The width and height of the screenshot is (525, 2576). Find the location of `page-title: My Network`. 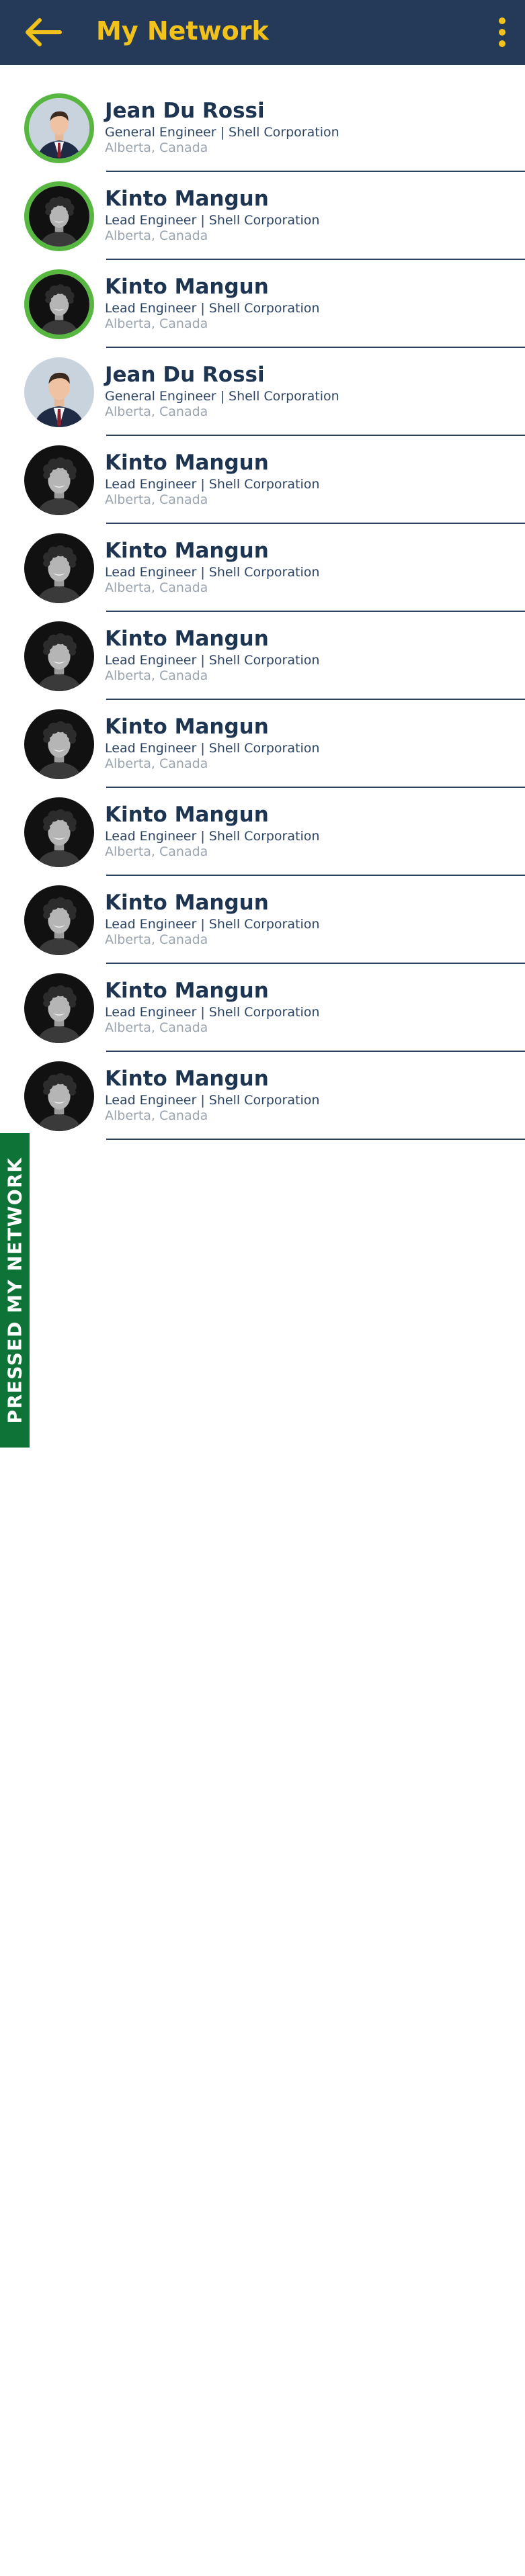

page-title: My Network is located at coordinates (183, 31).